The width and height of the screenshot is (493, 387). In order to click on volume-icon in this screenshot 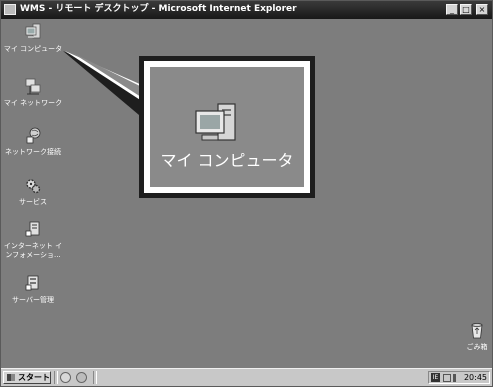, I will do `click(457, 378)`.